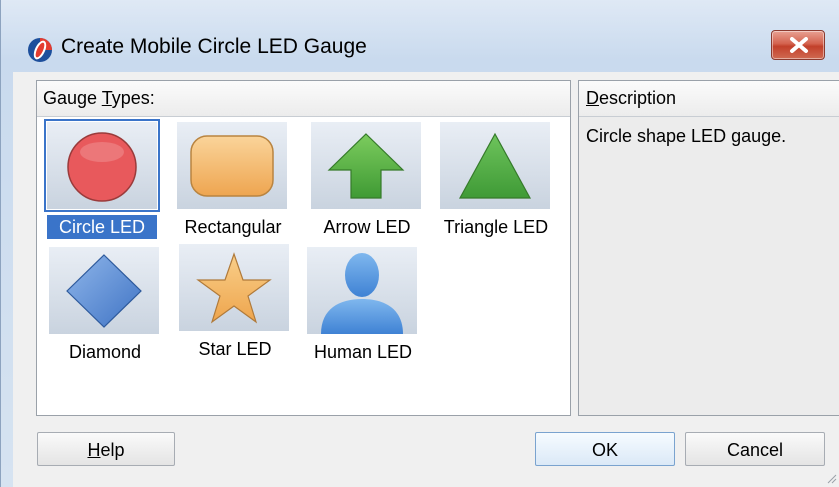 This screenshot has height=487, width=839. Describe the element at coordinates (233, 227) in the screenshot. I see `gauge-label: Rectangular` at that location.